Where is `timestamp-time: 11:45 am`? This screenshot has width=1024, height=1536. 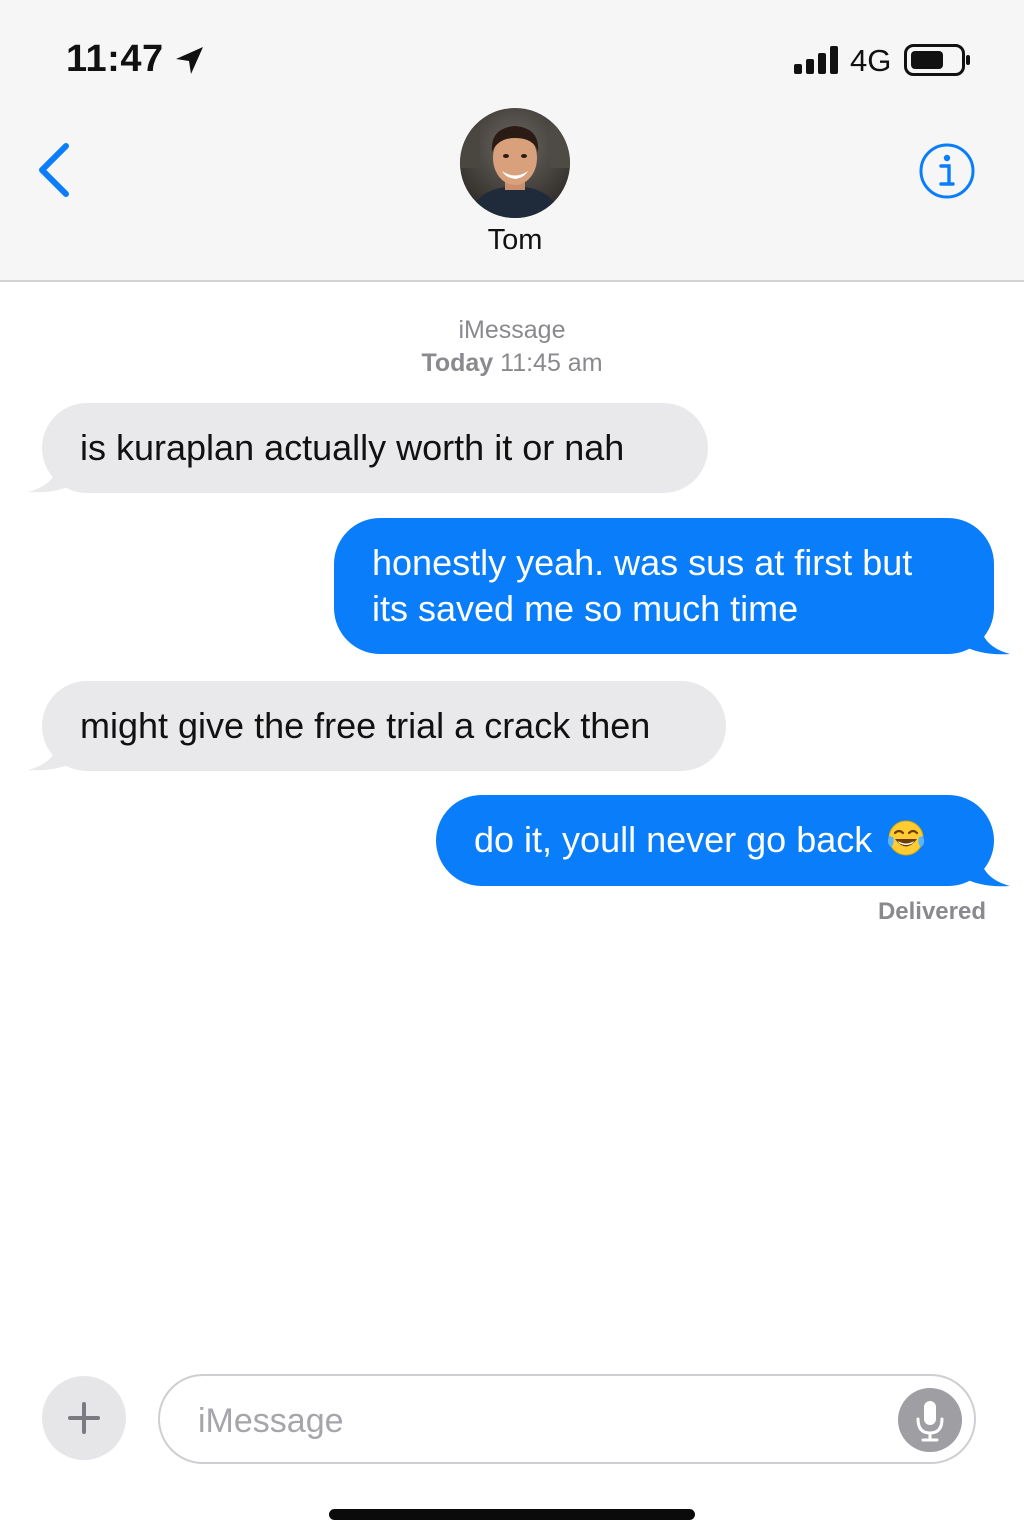
timestamp-time: 11:45 am is located at coordinates (551, 363).